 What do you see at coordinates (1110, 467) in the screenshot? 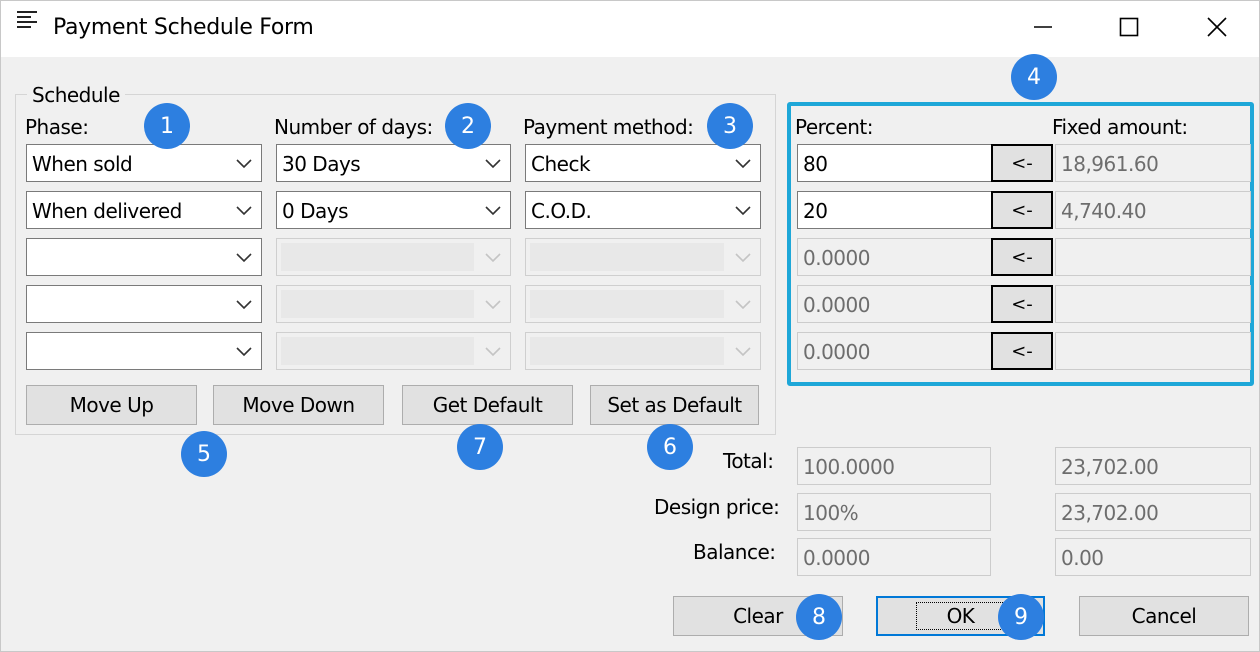
I see `total-amount-value: 23,702.00` at bounding box center [1110, 467].